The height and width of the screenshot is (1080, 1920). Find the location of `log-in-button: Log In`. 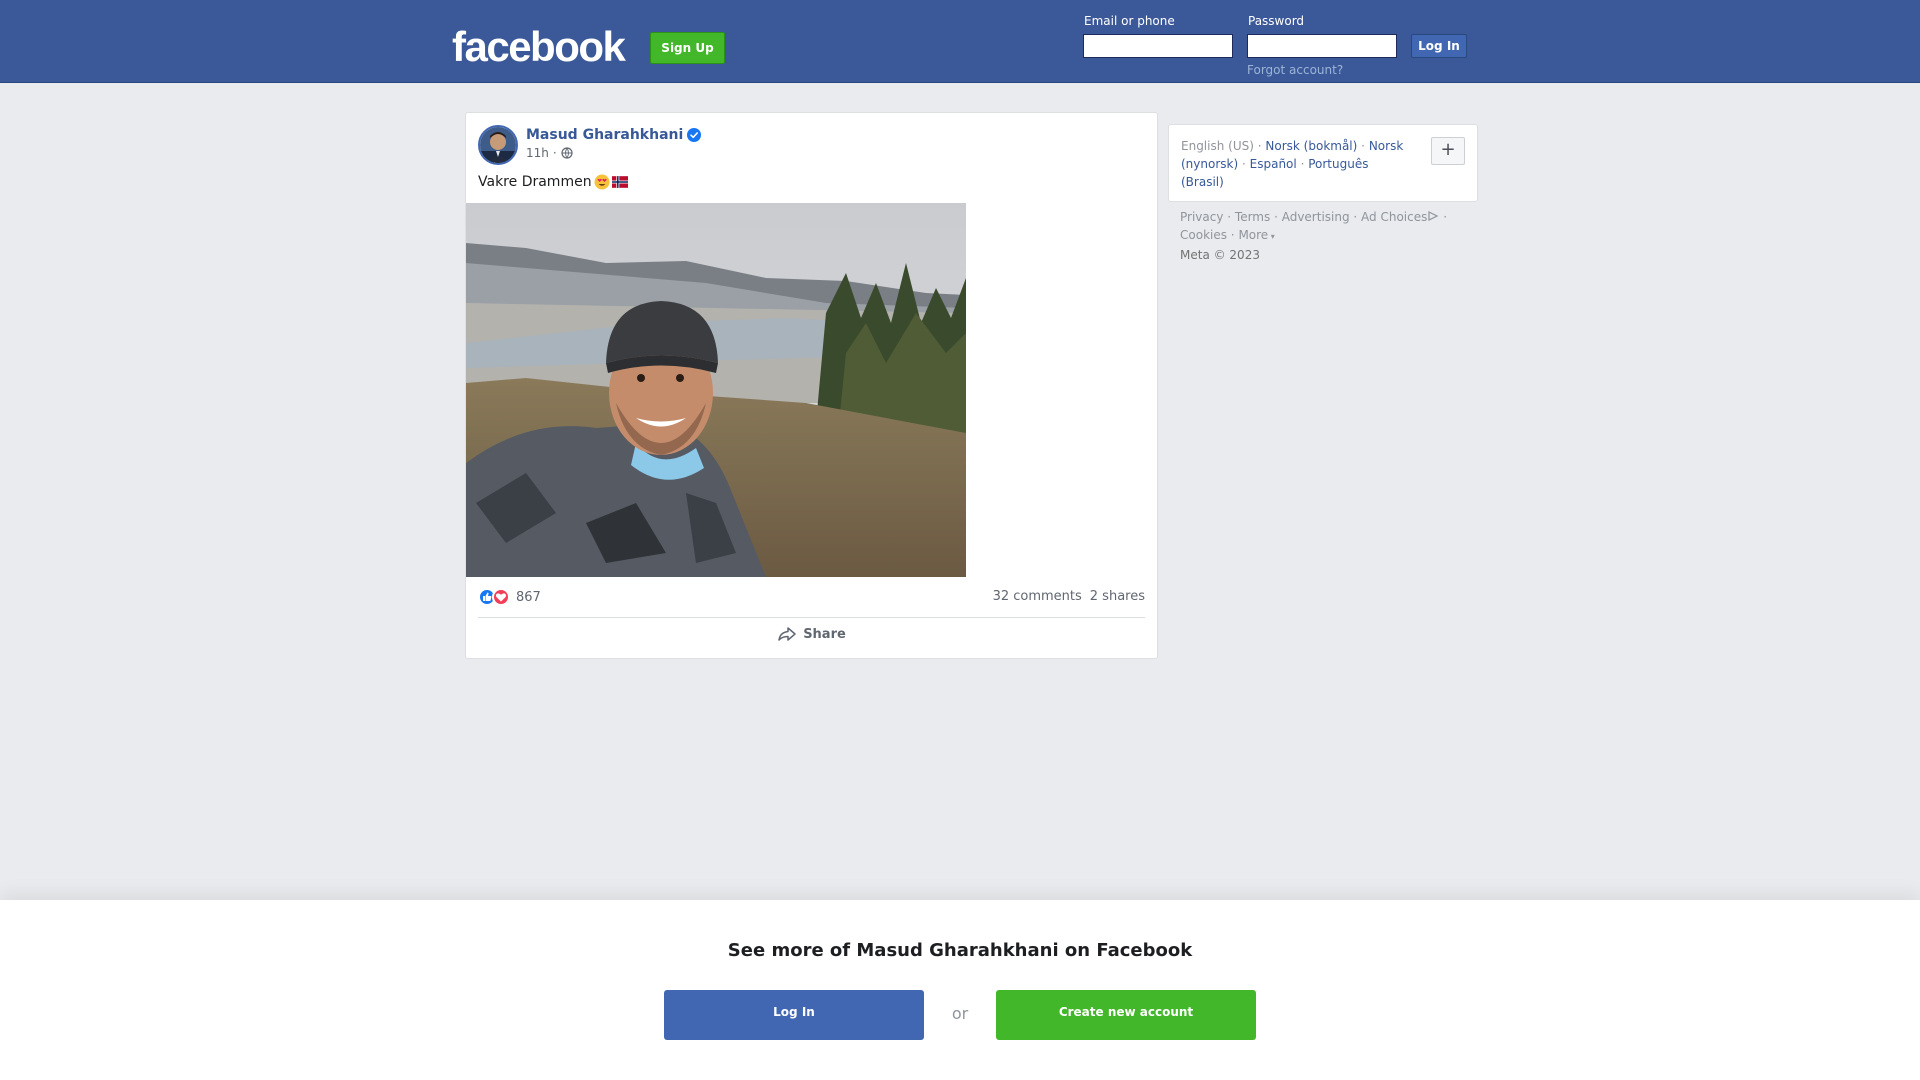

log-in-button: Log In is located at coordinates (1439, 46).